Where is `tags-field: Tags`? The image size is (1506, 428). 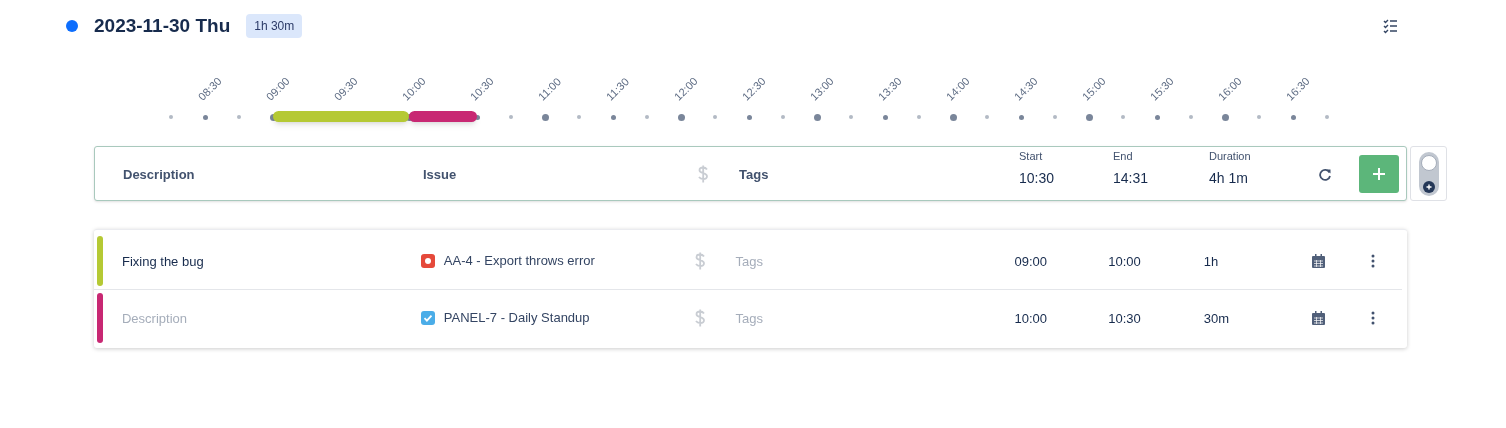 tags-field: Tags is located at coordinates (754, 174).